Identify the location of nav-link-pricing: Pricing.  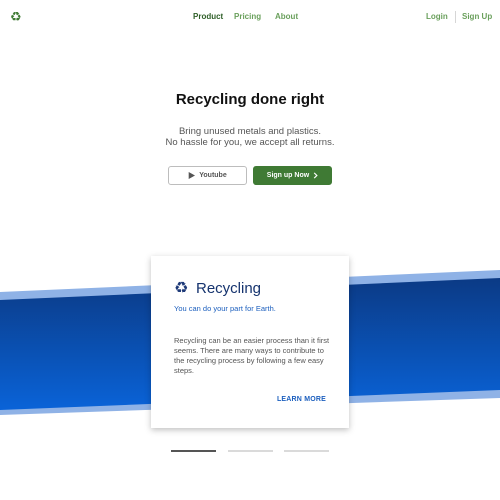
(247, 16).